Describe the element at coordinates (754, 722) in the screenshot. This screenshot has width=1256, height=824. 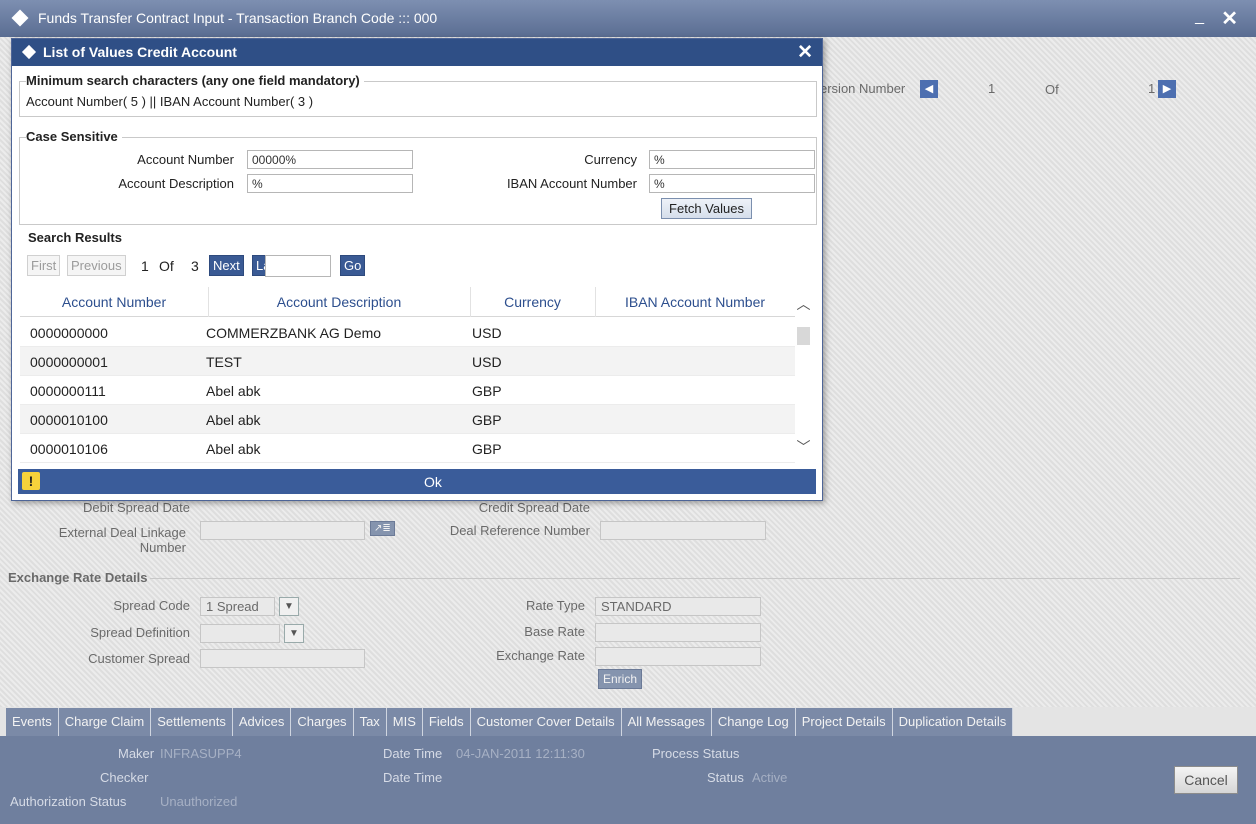
I see `tab-change-log: Change Log` at that location.